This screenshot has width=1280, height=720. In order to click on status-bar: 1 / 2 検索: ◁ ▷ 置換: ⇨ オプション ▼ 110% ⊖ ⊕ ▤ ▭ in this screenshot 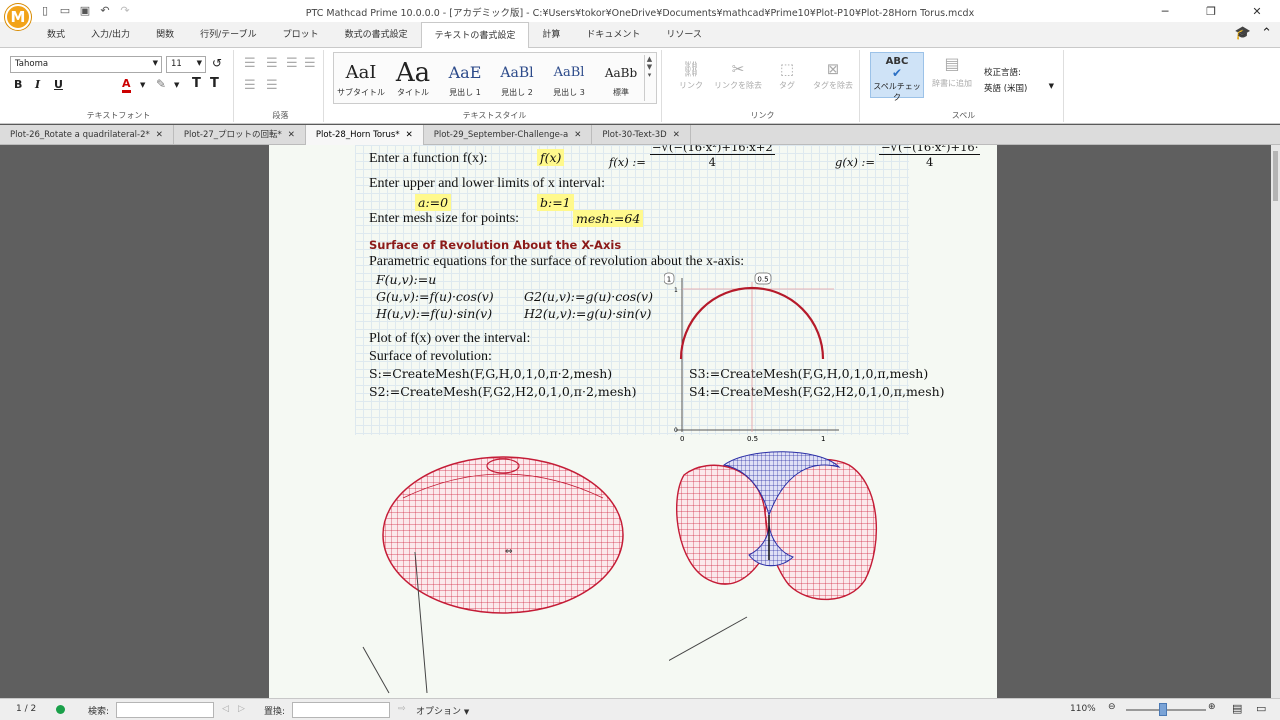, I will do `click(640, 709)`.